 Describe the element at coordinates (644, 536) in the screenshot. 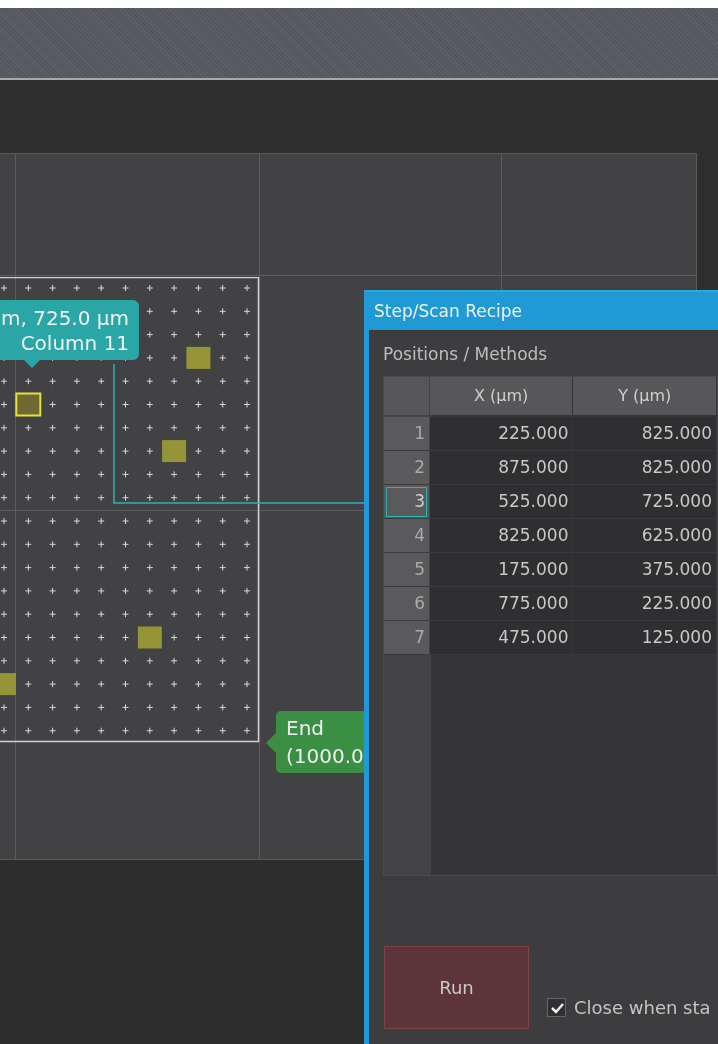

I see `table-cell: 625.000` at that location.